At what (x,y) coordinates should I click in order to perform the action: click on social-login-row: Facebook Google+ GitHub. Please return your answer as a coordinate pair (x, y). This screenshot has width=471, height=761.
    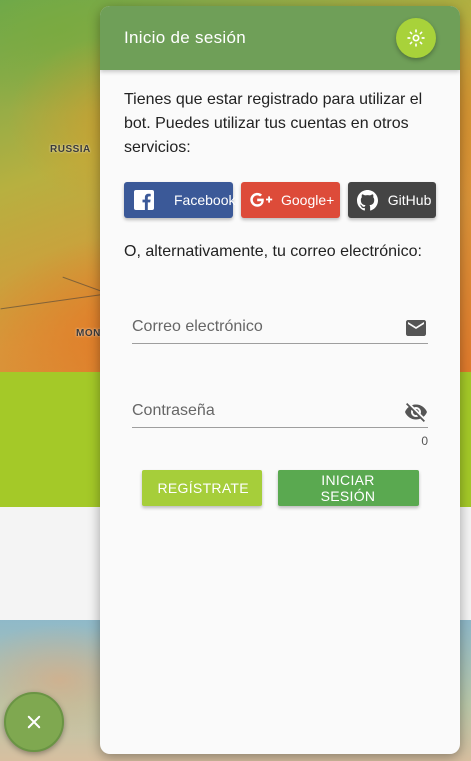
    Looking at the image, I should click on (280, 200).